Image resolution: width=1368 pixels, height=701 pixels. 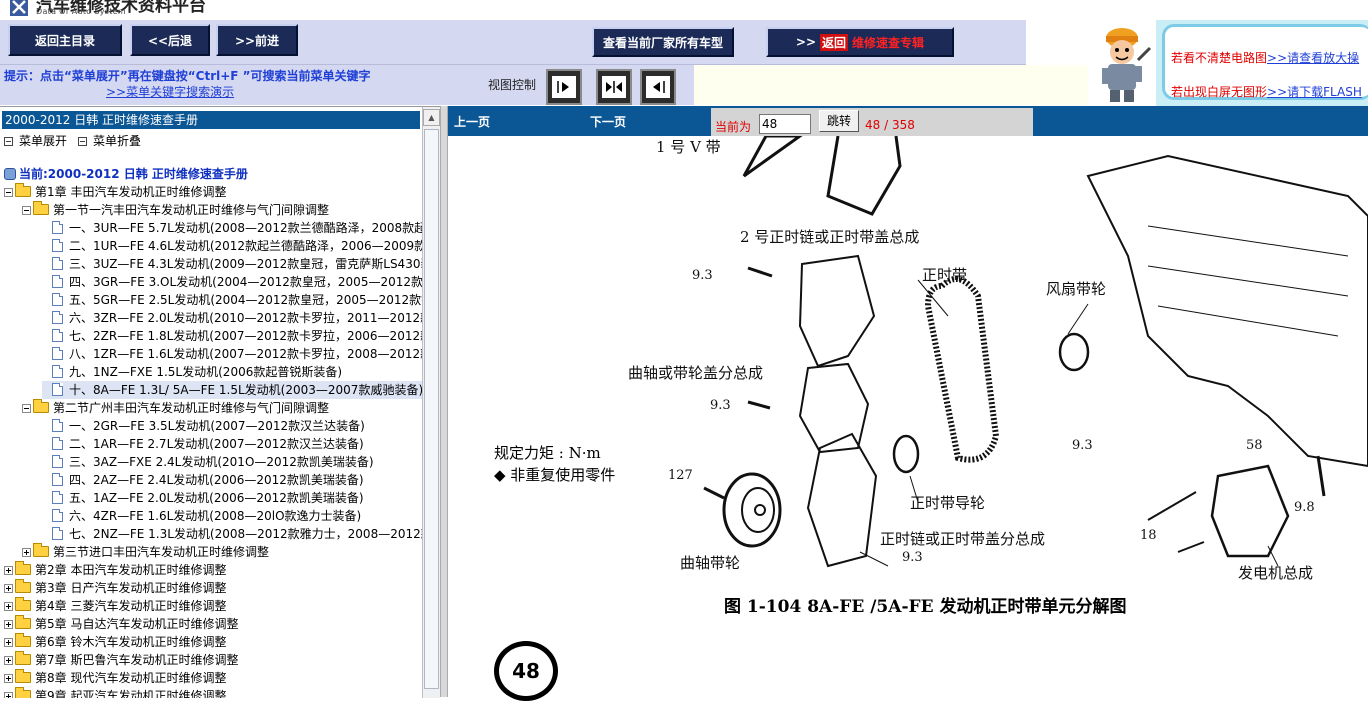 I want to click on search-demo-link: >>菜单关键字搜索演示, so click(x=170, y=91).